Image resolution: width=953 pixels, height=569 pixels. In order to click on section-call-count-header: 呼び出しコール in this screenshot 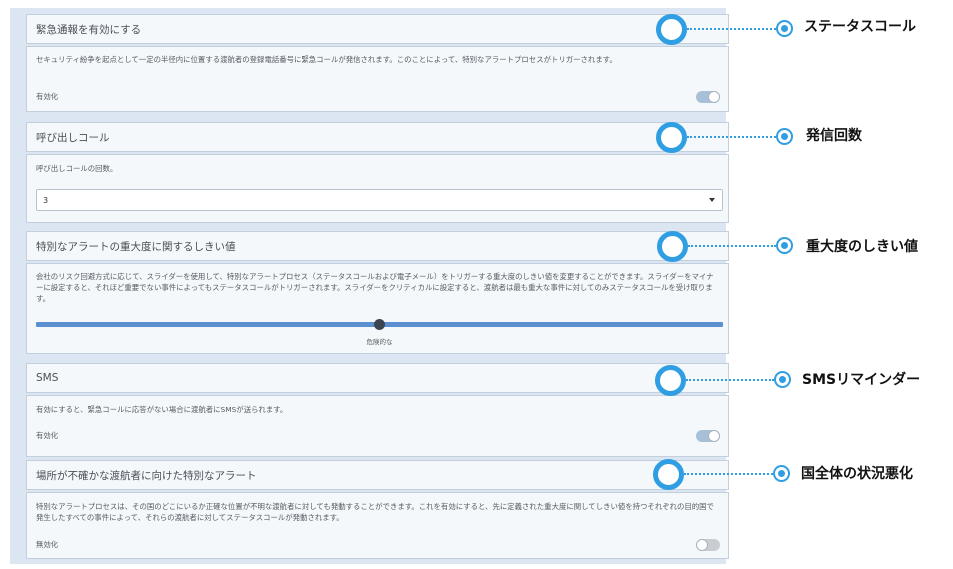, I will do `click(377, 137)`.